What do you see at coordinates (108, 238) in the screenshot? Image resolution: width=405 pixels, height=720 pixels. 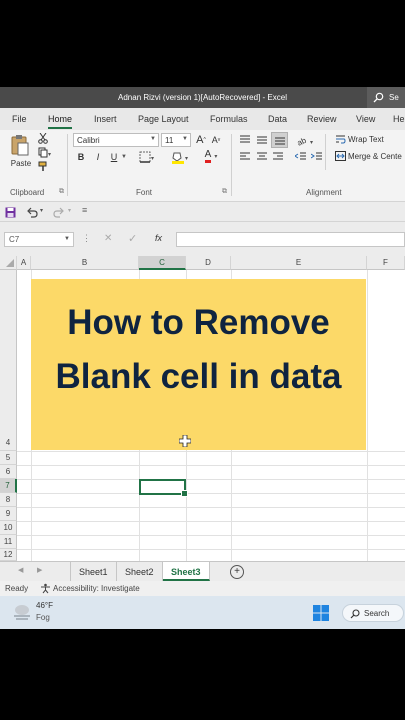 I see `cancel-icon: ✕` at bounding box center [108, 238].